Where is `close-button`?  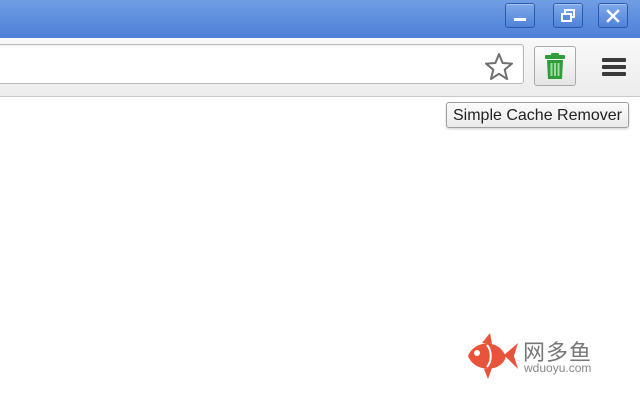 close-button is located at coordinates (613, 15).